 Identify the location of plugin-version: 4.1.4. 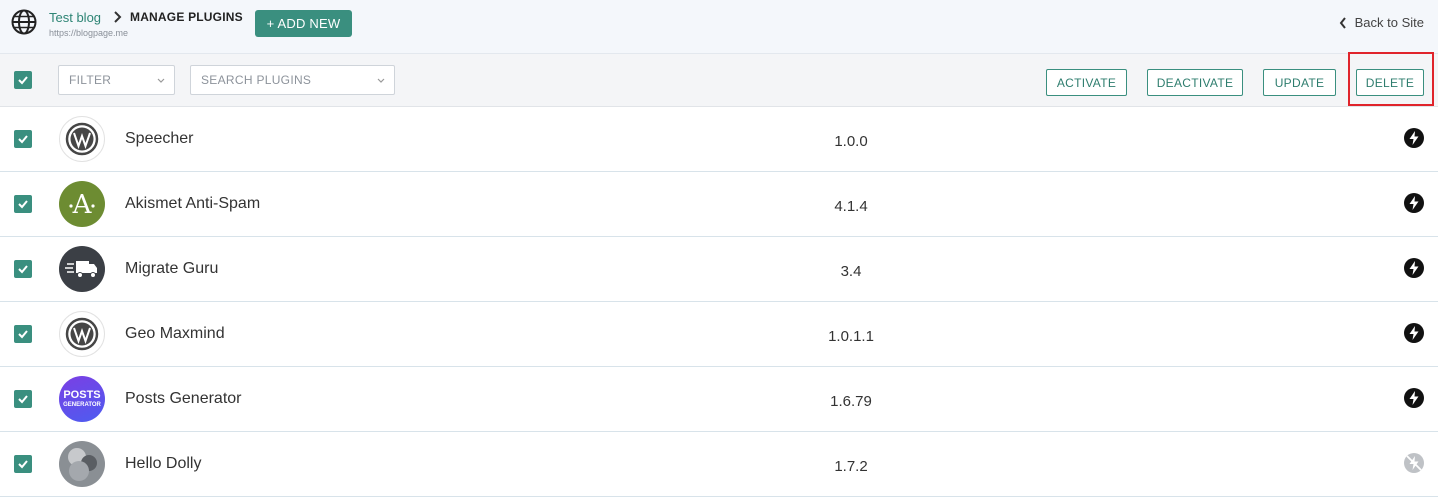
(851, 206).